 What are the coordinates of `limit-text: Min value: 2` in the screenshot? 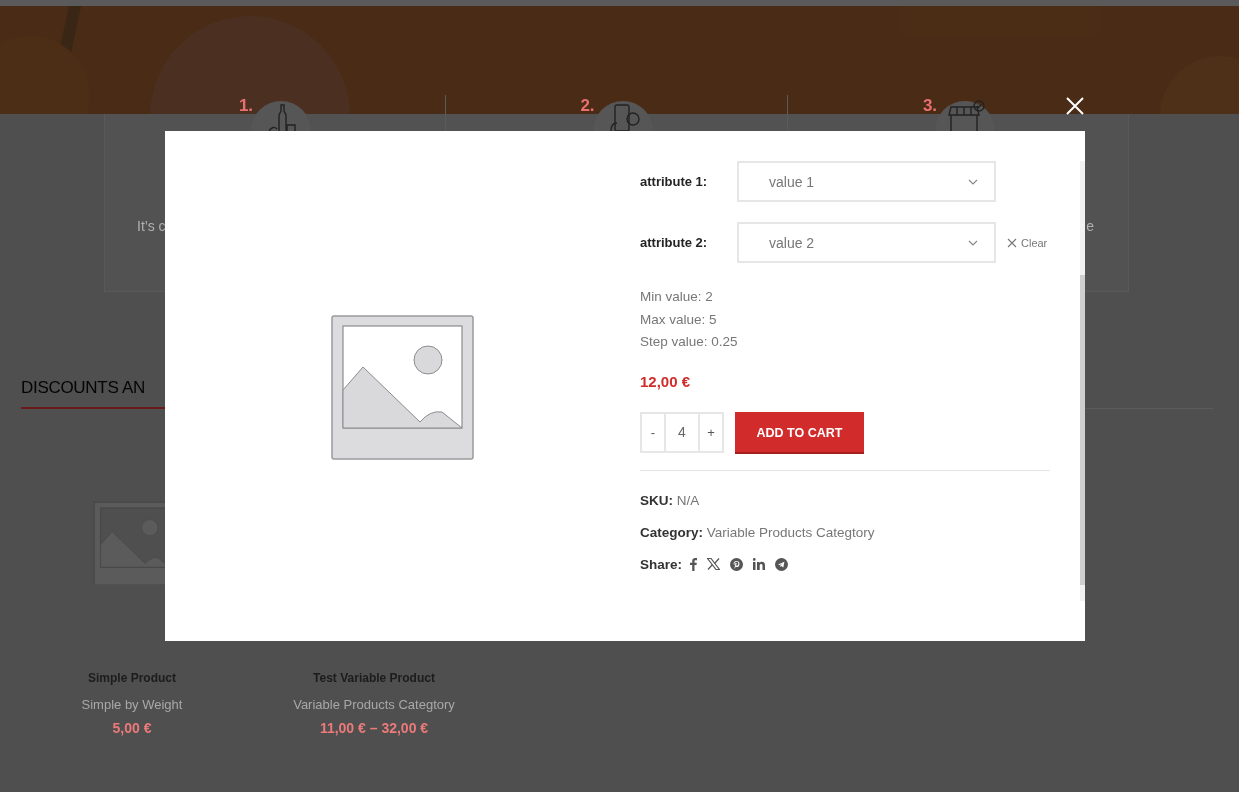 It's located at (677, 297).